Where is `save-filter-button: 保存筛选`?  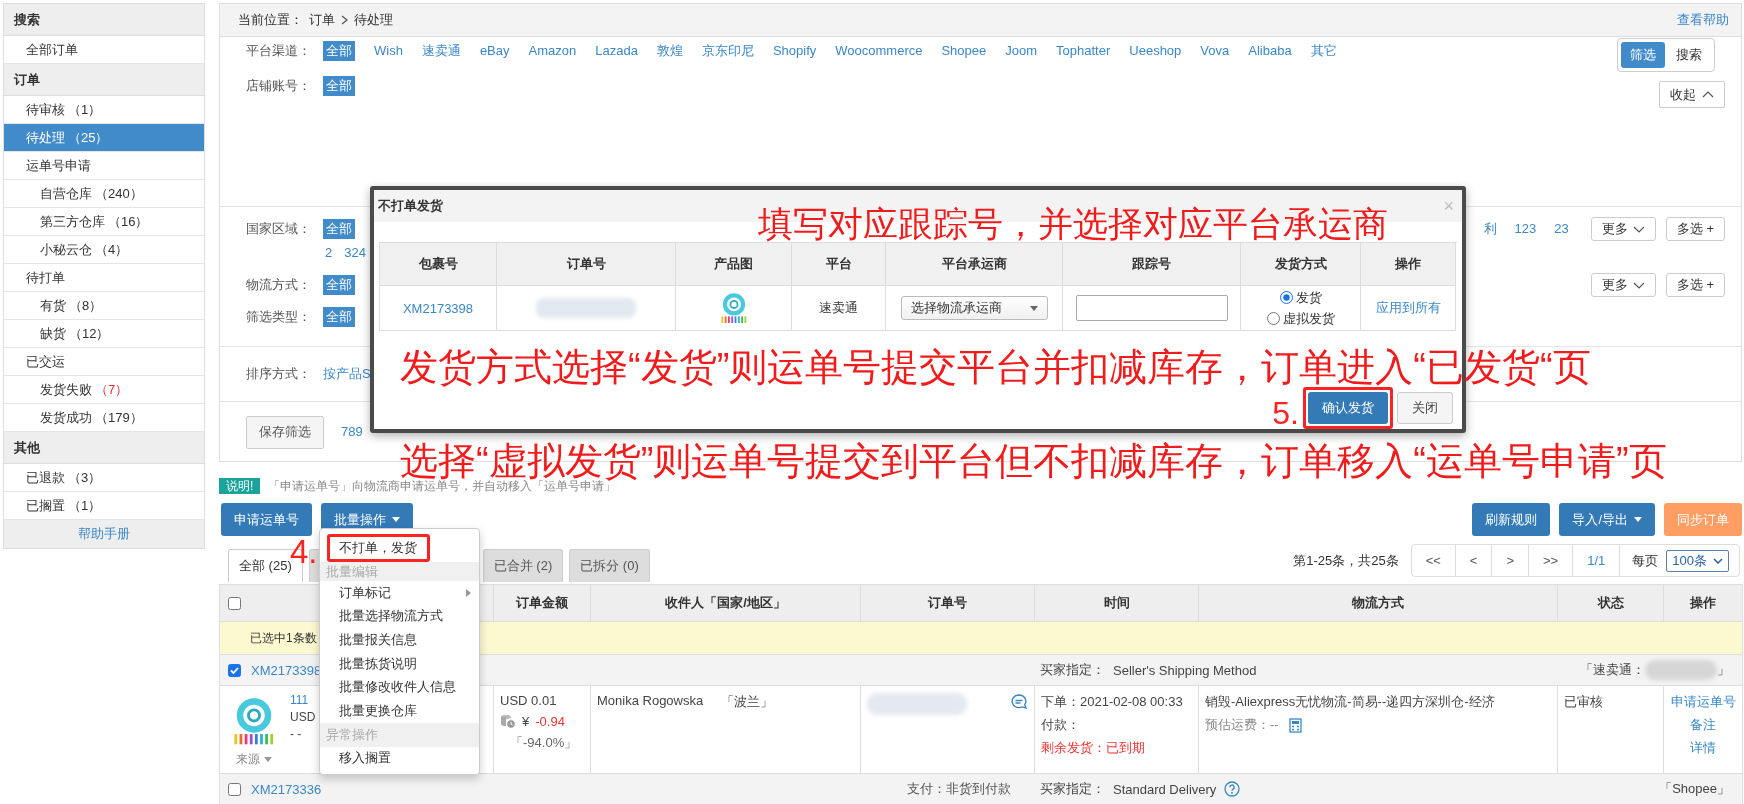
save-filter-button: 保存筛选 is located at coordinates (285, 432).